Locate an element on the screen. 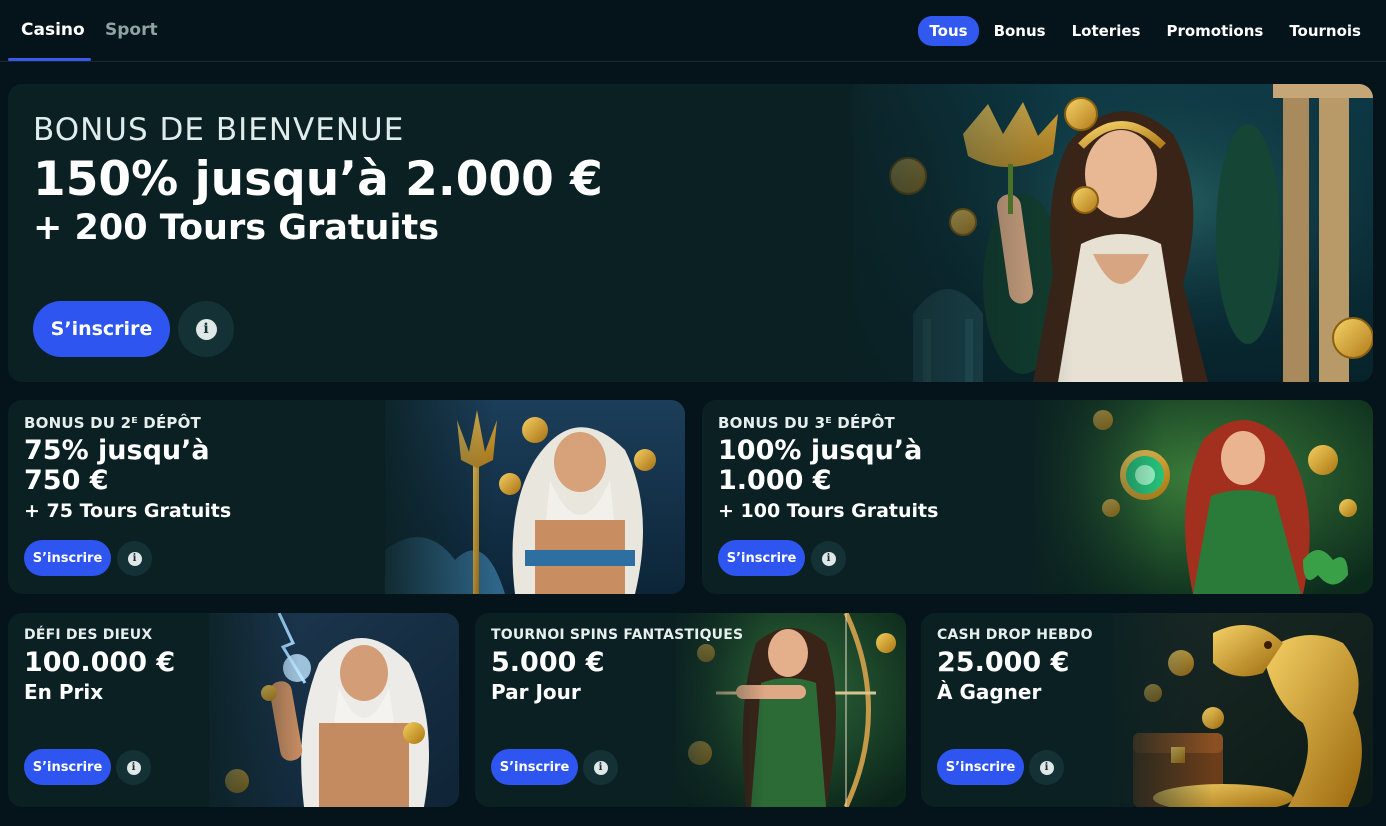 The height and width of the screenshot is (826, 1386). defi-des-dieux-signup-button: S’inscrire is located at coordinates (67, 767).